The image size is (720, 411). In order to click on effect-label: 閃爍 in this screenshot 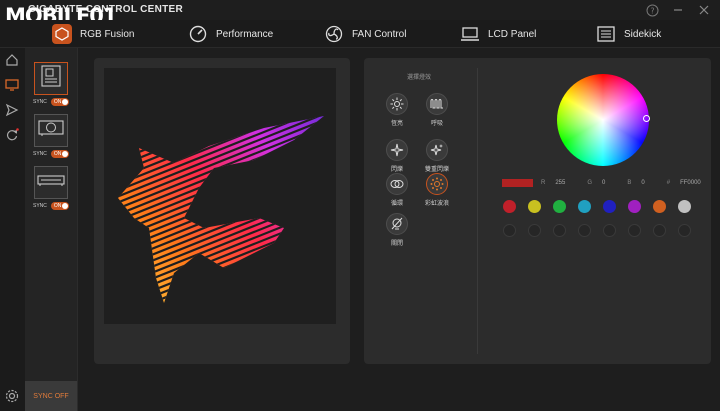, I will do `click(396, 170)`.